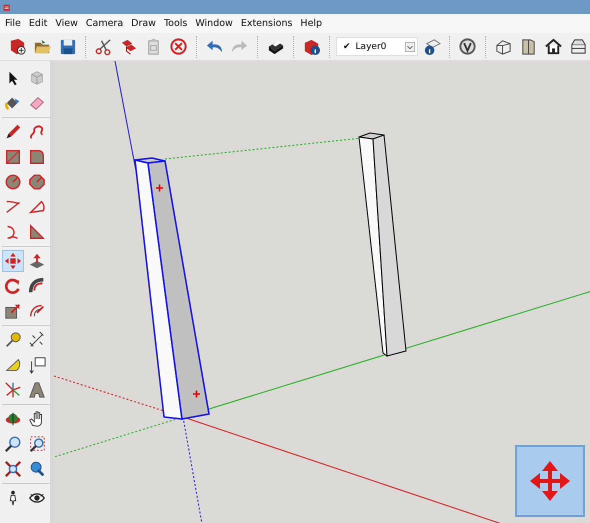  I want to click on push-pull-icon, so click(37, 261).